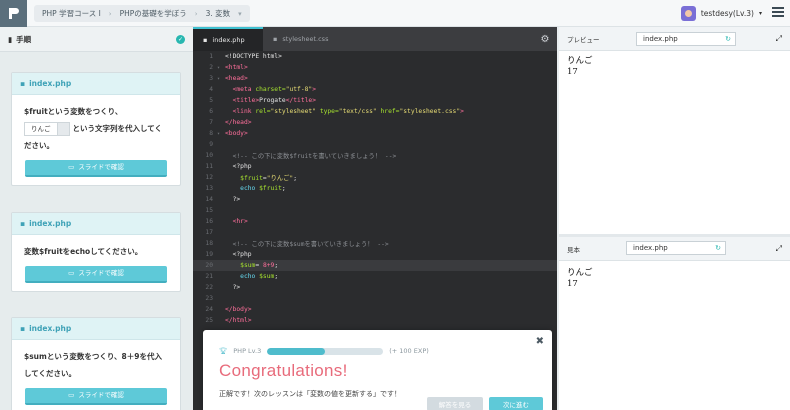  I want to click on code-line: 22 ?>, so click(375, 287).